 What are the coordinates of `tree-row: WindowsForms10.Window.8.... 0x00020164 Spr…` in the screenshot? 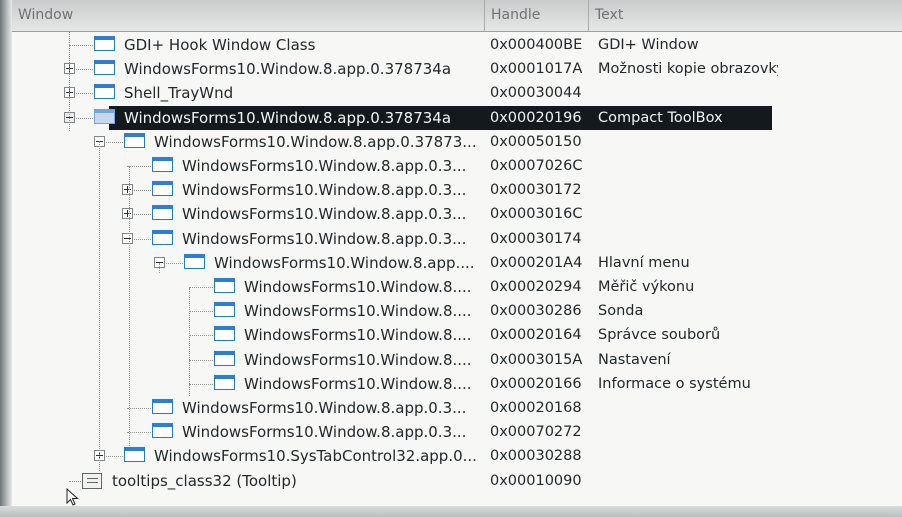 It's located at (392, 335).